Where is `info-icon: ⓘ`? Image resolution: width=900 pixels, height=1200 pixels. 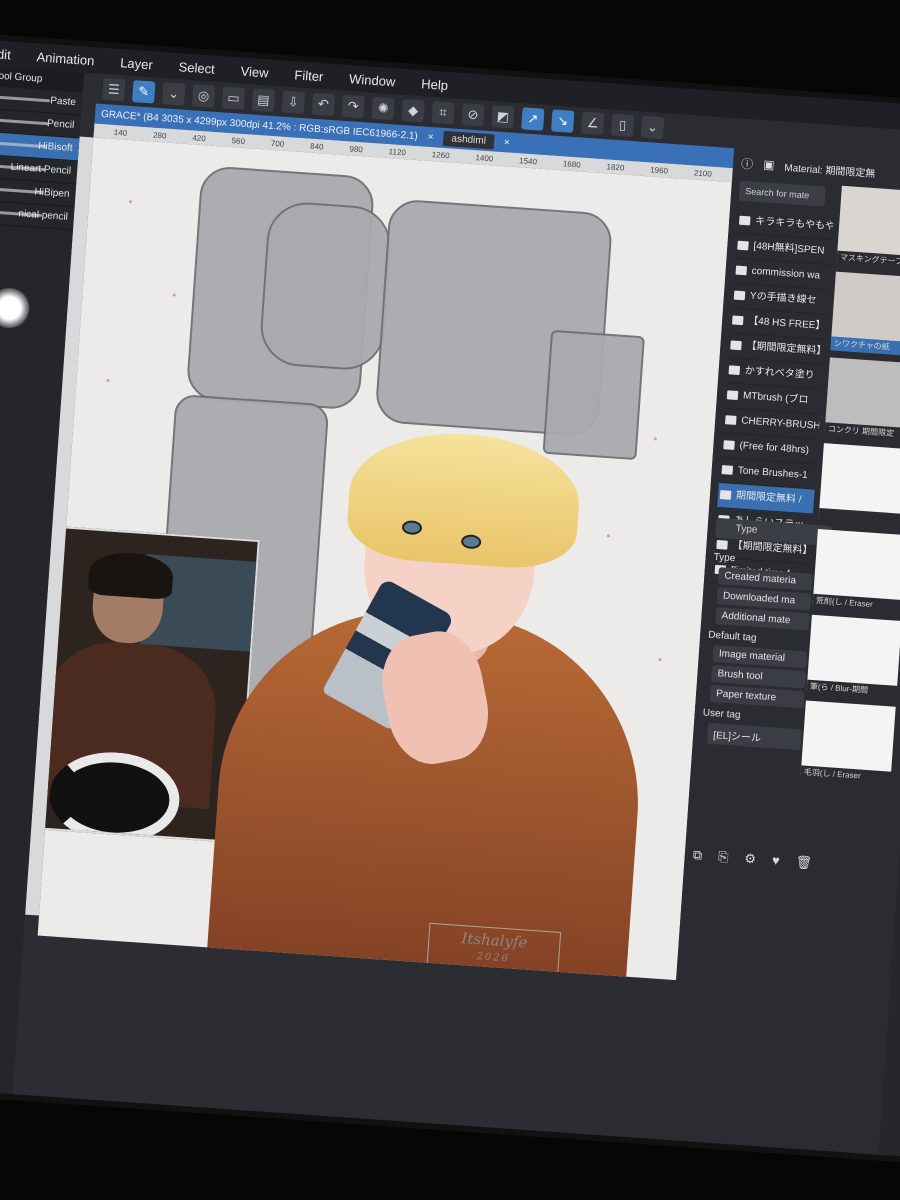
info-icon: ⓘ is located at coordinates (747, 163).